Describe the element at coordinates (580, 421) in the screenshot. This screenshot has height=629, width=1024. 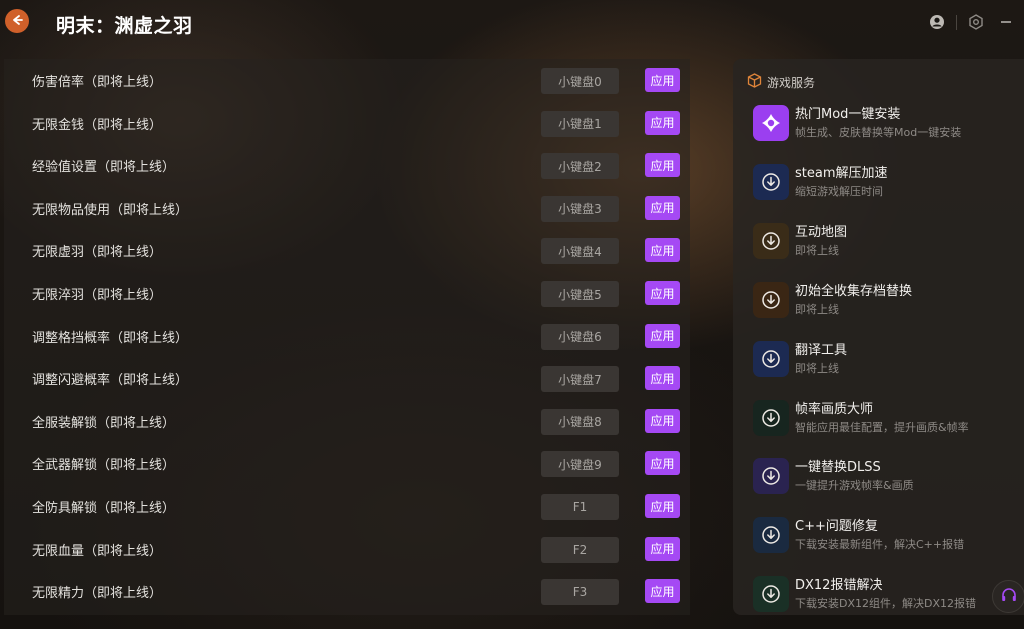
I see `hotkey-field: 小键盘8` at that location.